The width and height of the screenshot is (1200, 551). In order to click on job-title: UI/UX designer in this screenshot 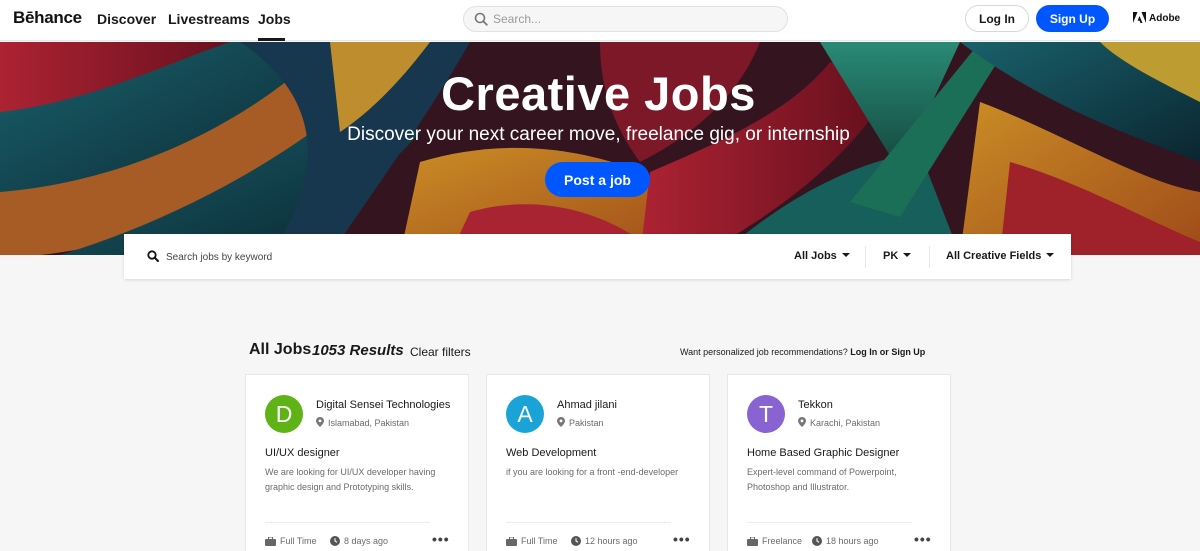, I will do `click(302, 453)`.